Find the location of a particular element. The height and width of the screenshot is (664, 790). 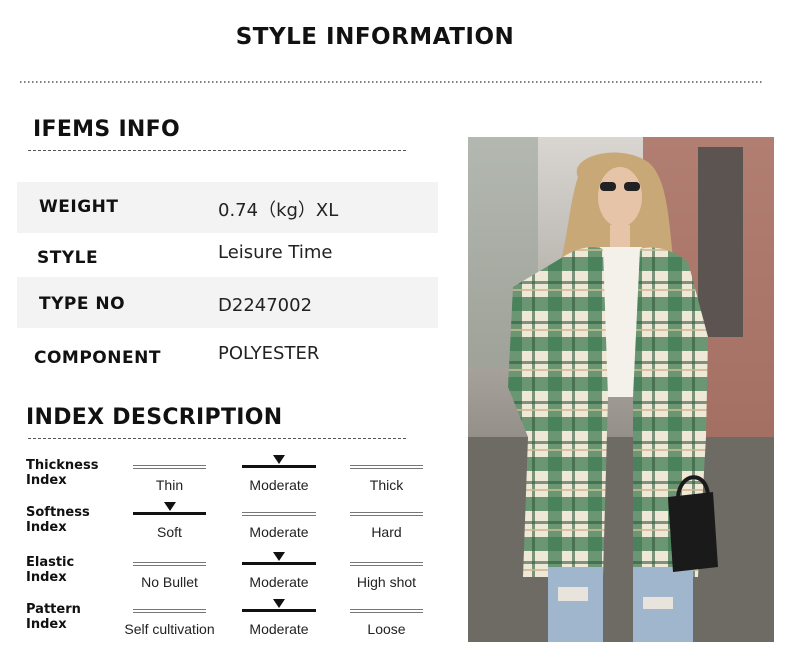

index-label: Thickness Index is located at coordinates (76, 473).